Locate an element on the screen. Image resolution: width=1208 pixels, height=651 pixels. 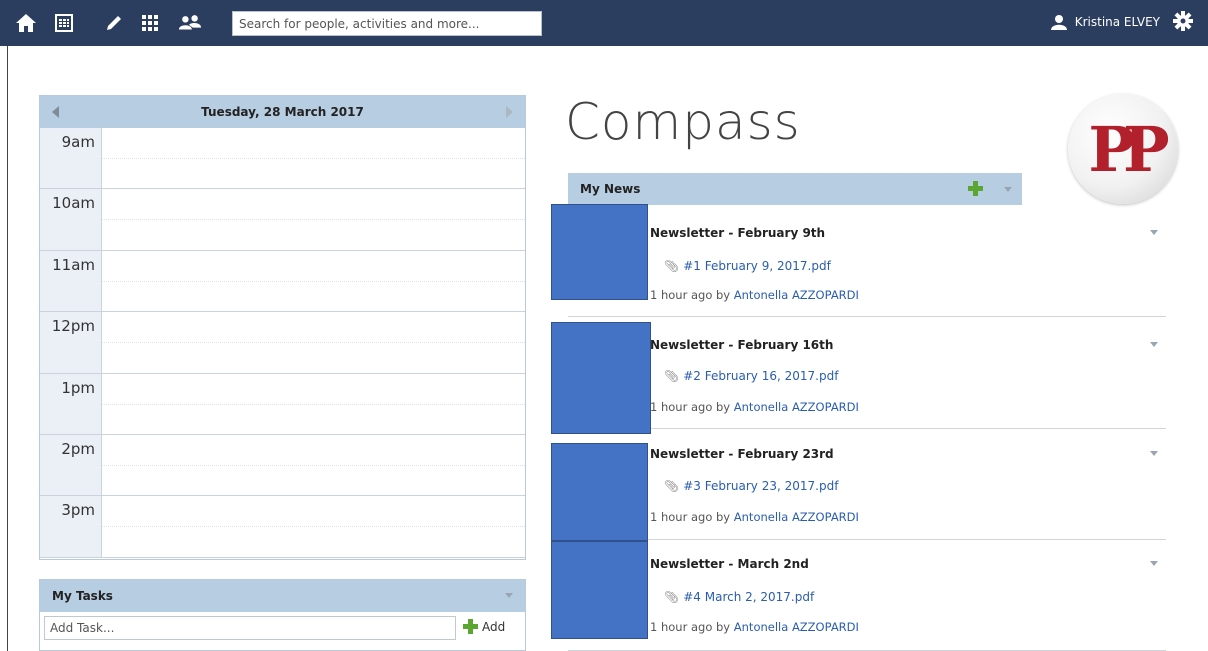
news-attachment: 📎︎ #2 February 16, 2017.pdf is located at coordinates (751, 376).